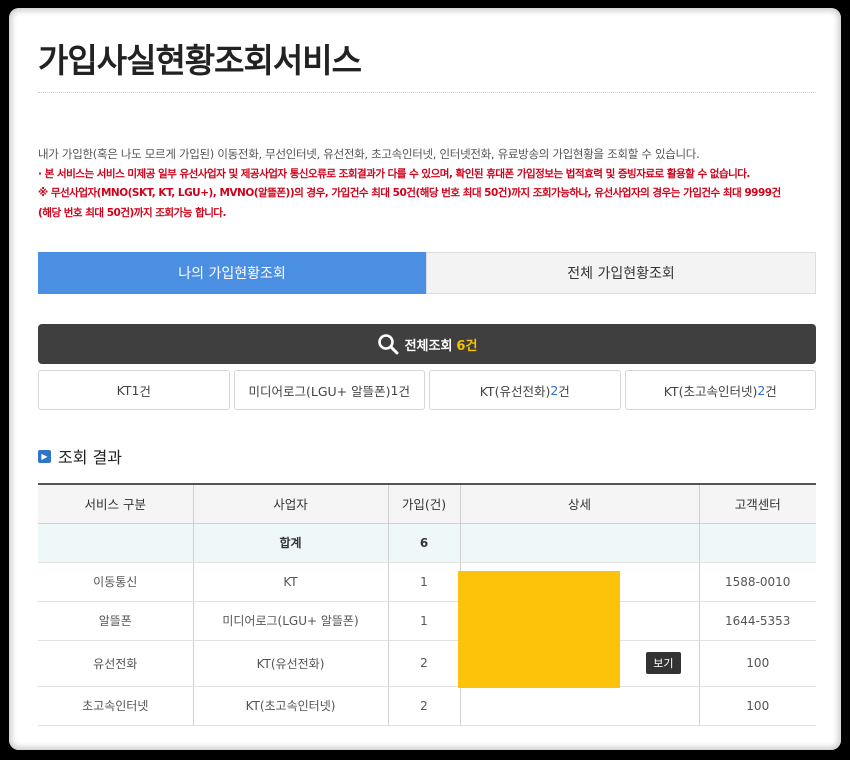  Describe the element at coordinates (427, 92) in the screenshot. I see `title-divider` at that location.